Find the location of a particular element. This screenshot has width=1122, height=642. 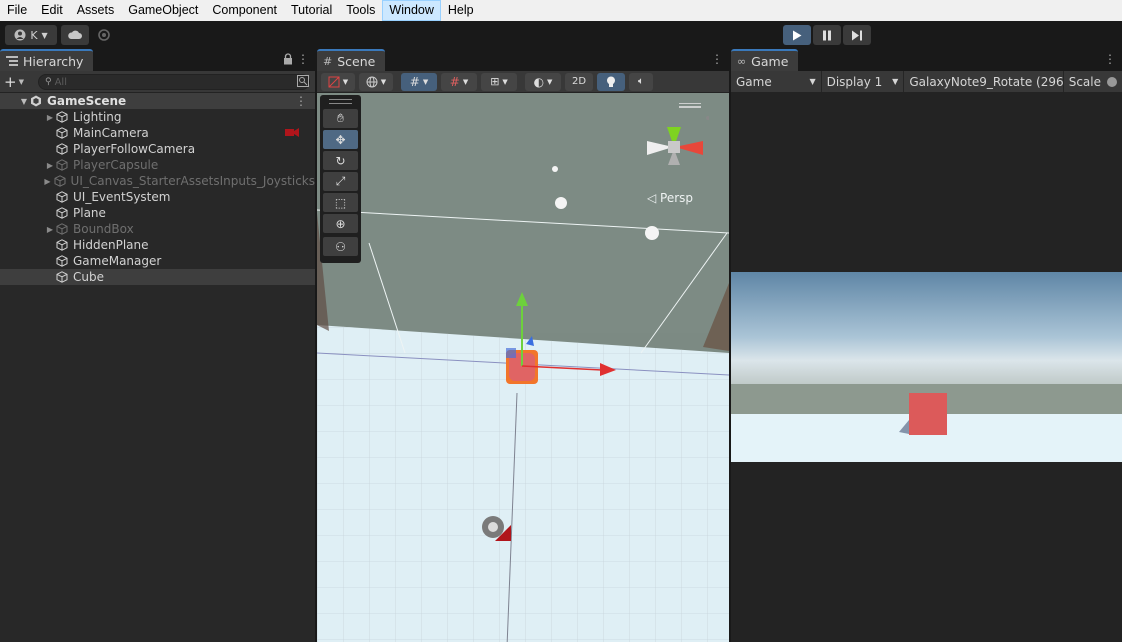

collab-icon is located at coordinates (104, 35).